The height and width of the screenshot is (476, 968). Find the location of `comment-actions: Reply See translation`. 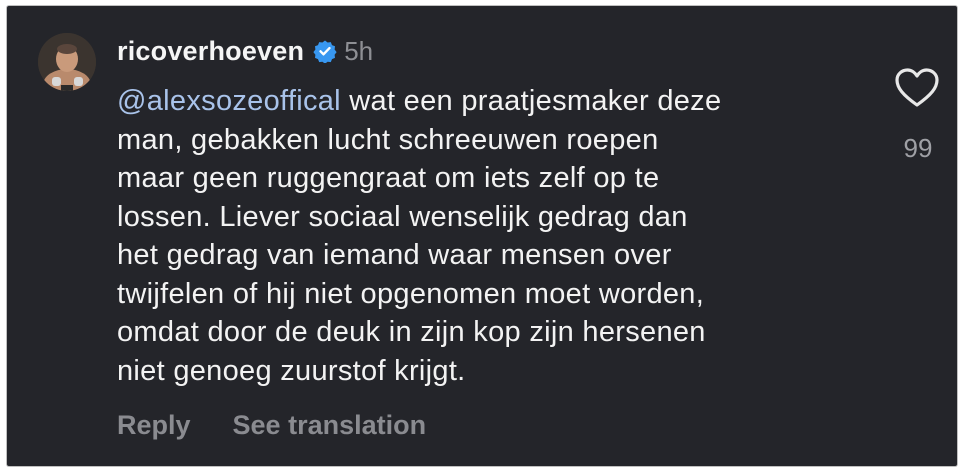

comment-actions: Reply See translation is located at coordinates (271, 425).